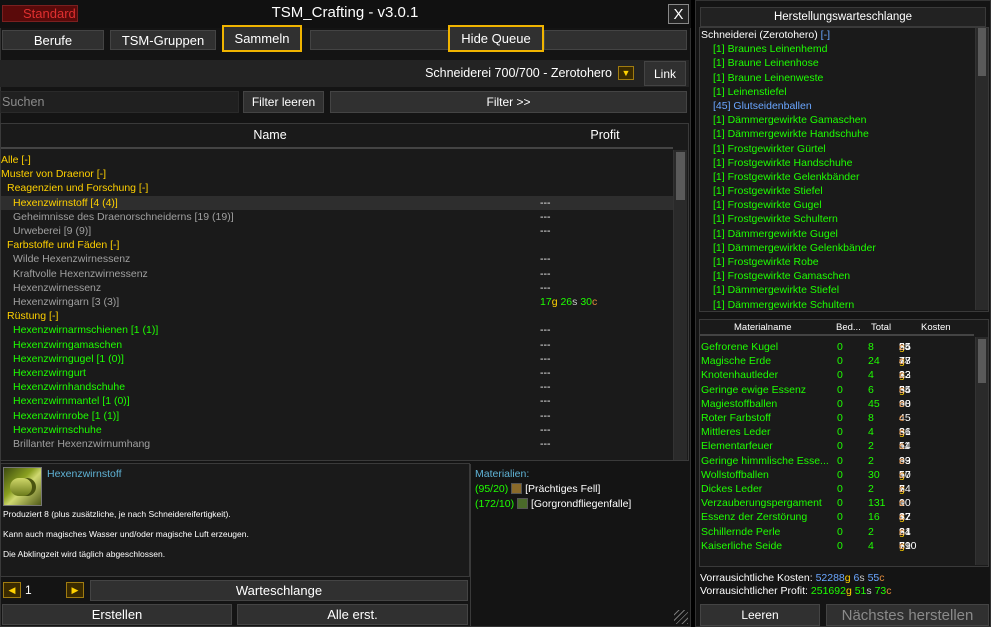  I want to click on recipe-row: Urweberei [9 (9)] ---, so click(337, 231).